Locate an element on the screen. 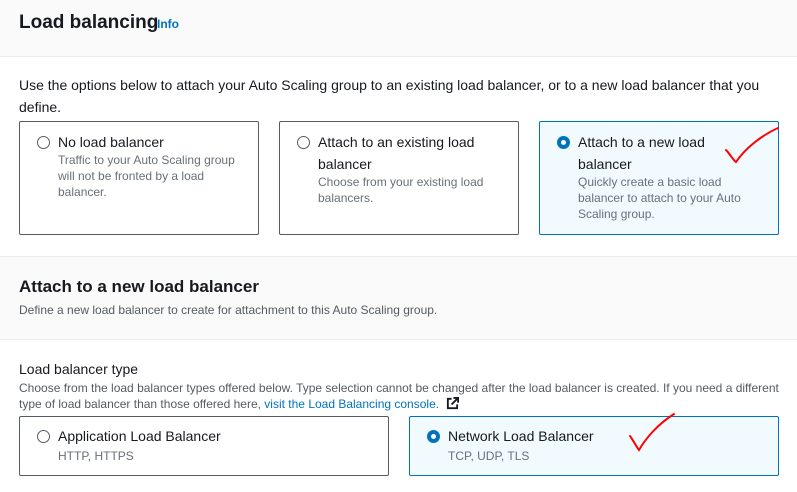 The width and height of the screenshot is (797, 492). section-title: Attach to a new load balancer is located at coordinates (139, 286).